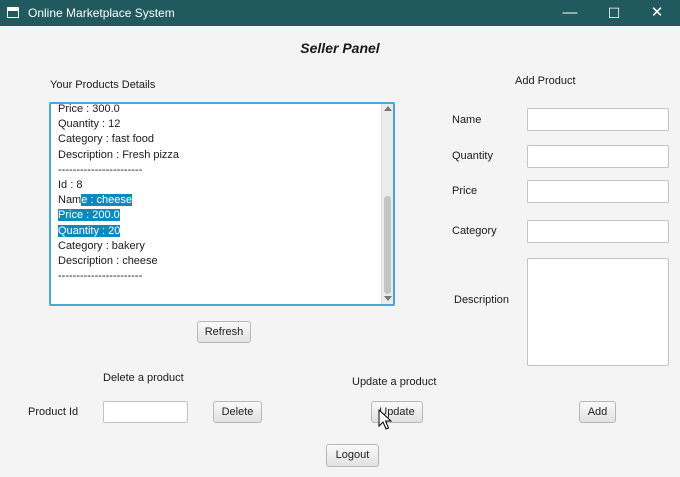  What do you see at coordinates (474, 231) in the screenshot?
I see `category-label: Category` at bounding box center [474, 231].